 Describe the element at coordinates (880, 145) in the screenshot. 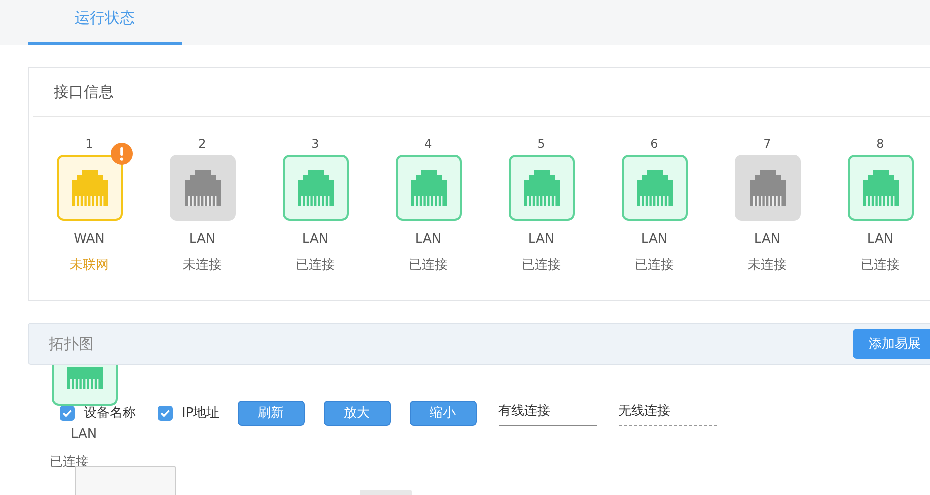

I see `port-number: 8` at that location.